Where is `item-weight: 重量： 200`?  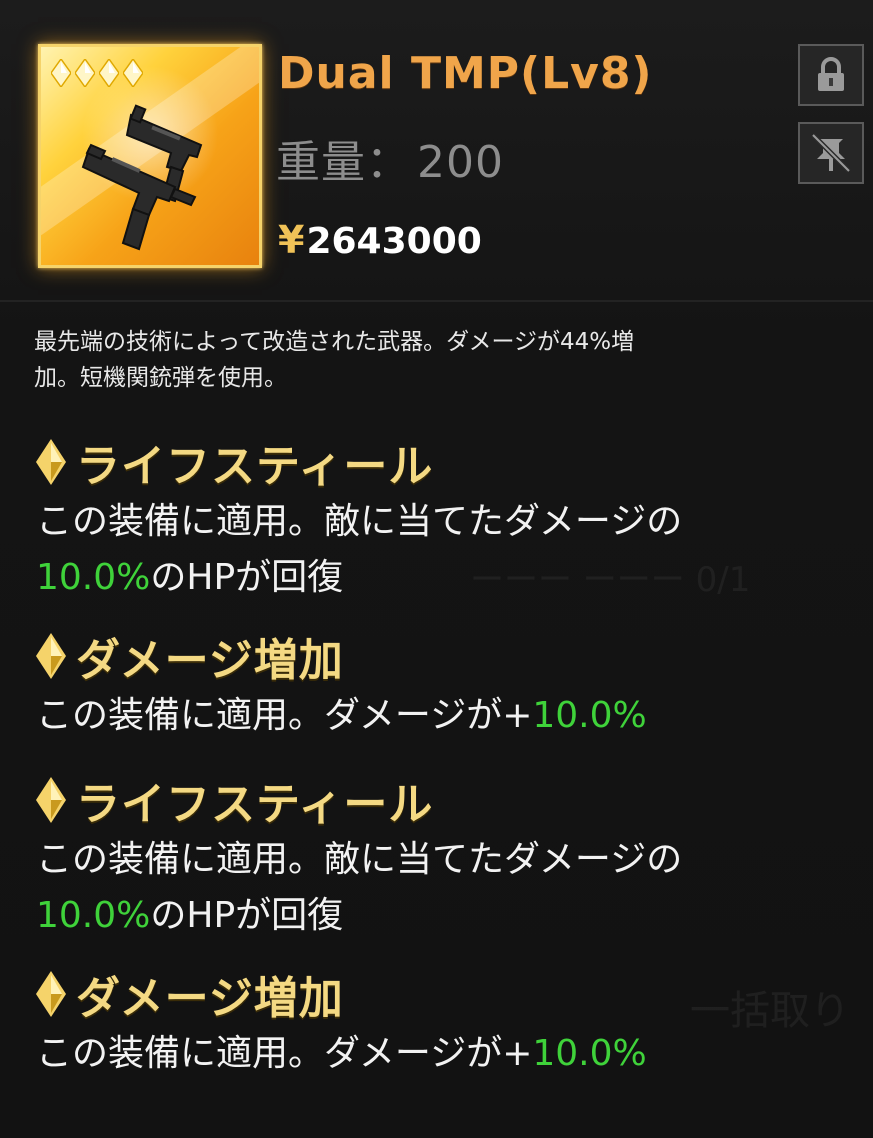 item-weight: 重量： 200 is located at coordinates (390, 158).